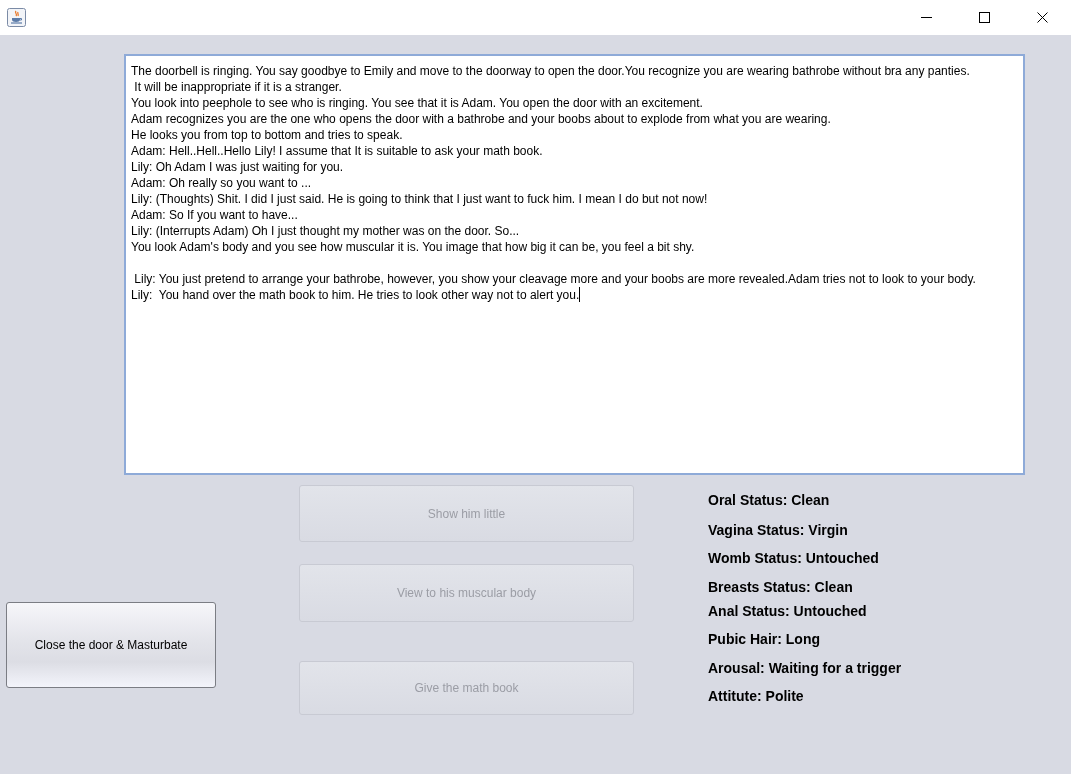 The height and width of the screenshot is (774, 1071). What do you see at coordinates (793, 558) in the screenshot?
I see `status-label: Womb Status: Untouched` at bounding box center [793, 558].